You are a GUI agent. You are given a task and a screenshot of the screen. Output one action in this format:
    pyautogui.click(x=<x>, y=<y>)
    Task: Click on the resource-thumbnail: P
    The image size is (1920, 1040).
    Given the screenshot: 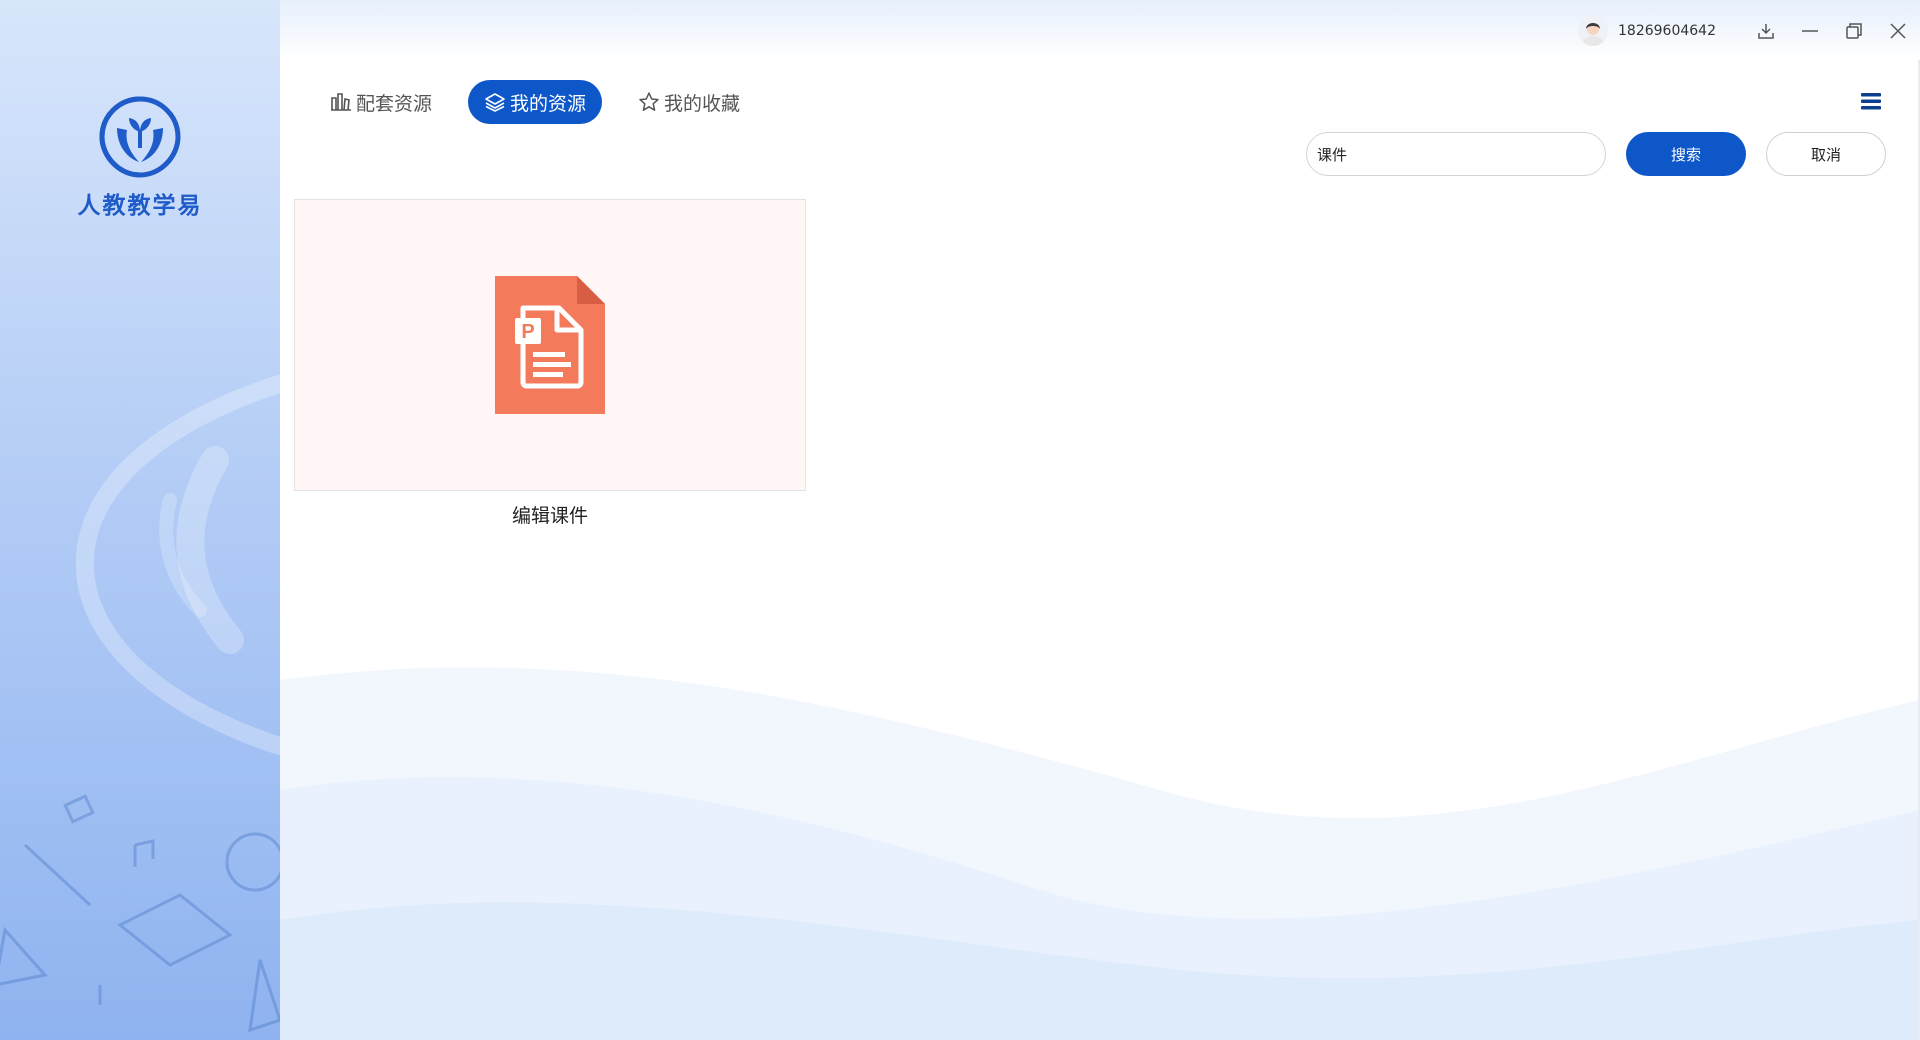 What is the action you would take?
    pyautogui.click(x=550, y=345)
    